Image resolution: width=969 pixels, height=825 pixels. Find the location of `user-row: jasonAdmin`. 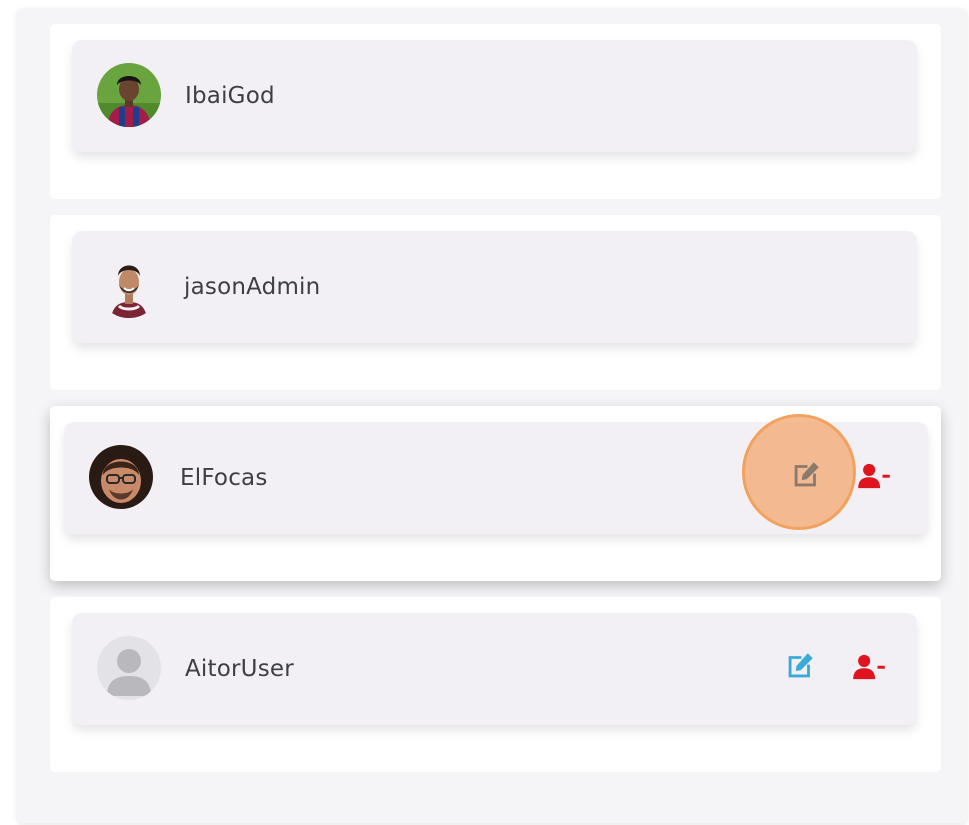

user-row: jasonAdmin is located at coordinates (494, 287).